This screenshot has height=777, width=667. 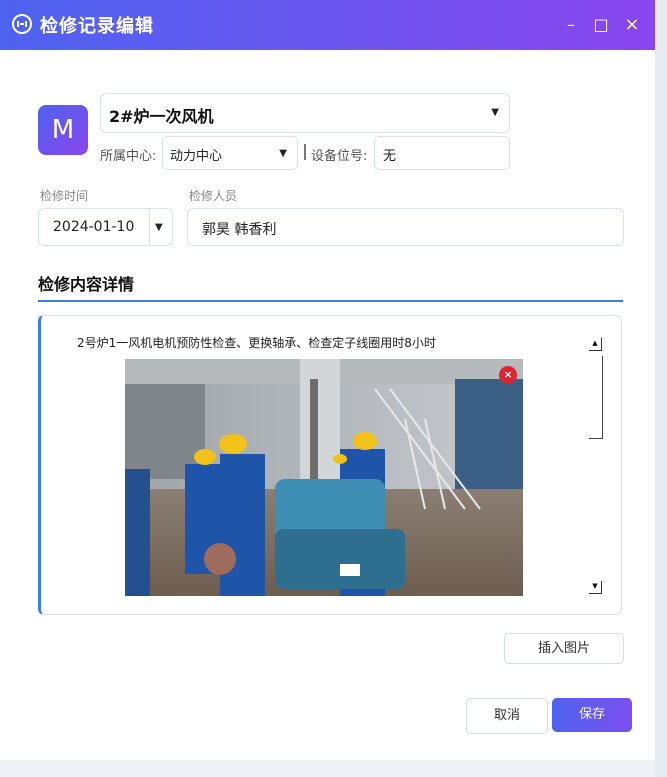 I want to click on separator, so click(x=305, y=152).